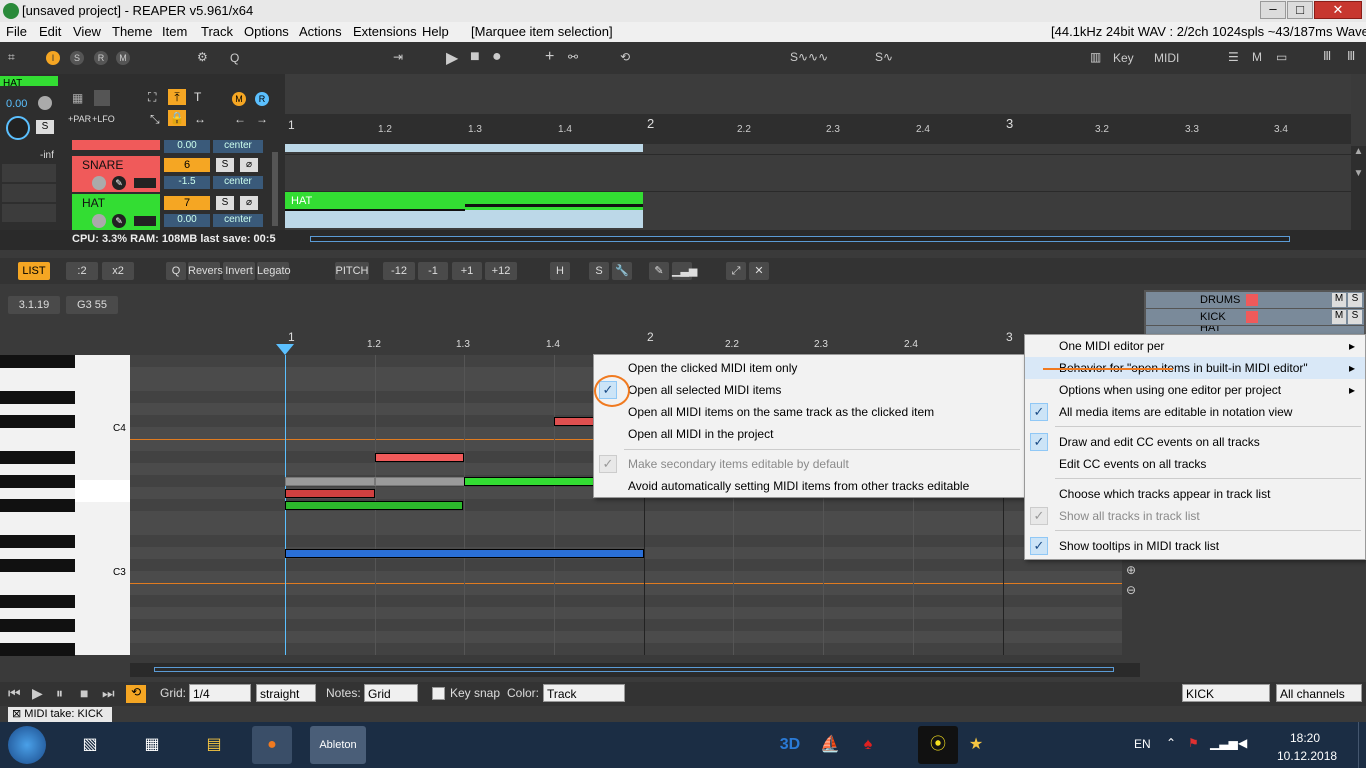 Image resolution: width=1366 pixels, height=768 pixels. What do you see at coordinates (37, 693) in the screenshot?
I see `play-icon: ▶` at bounding box center [37, 693].